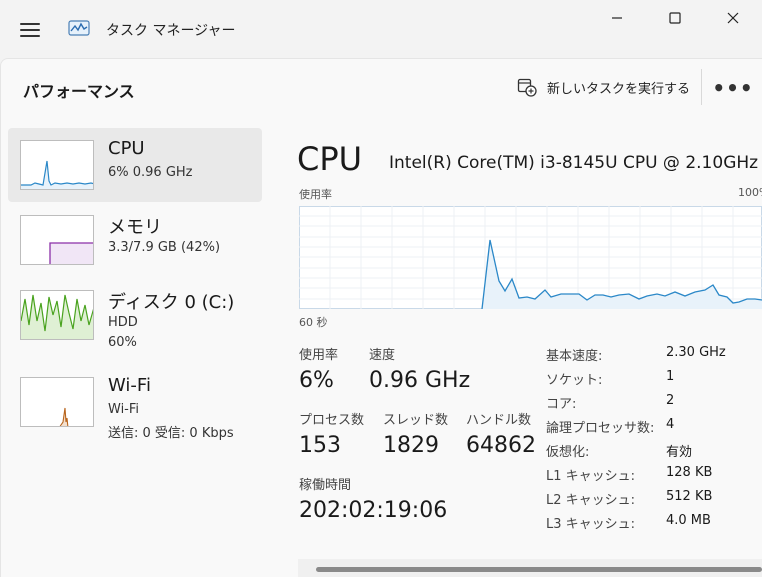  I want to click on info-key: L3 キャッシュ:, so click(591, 524).